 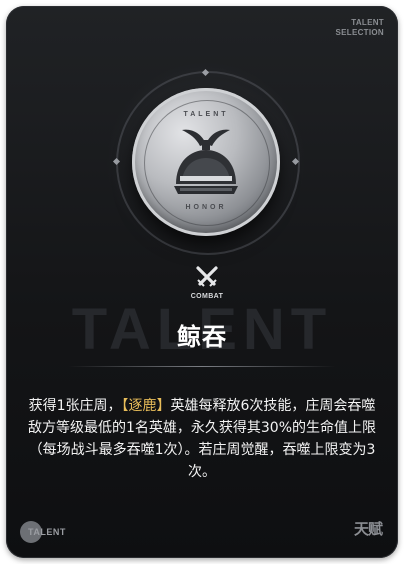 What do you see at coordinates (359, 32) in the screenshot?
I see `corner-label-line2: SELECTION` at bounding box center [359, 32].